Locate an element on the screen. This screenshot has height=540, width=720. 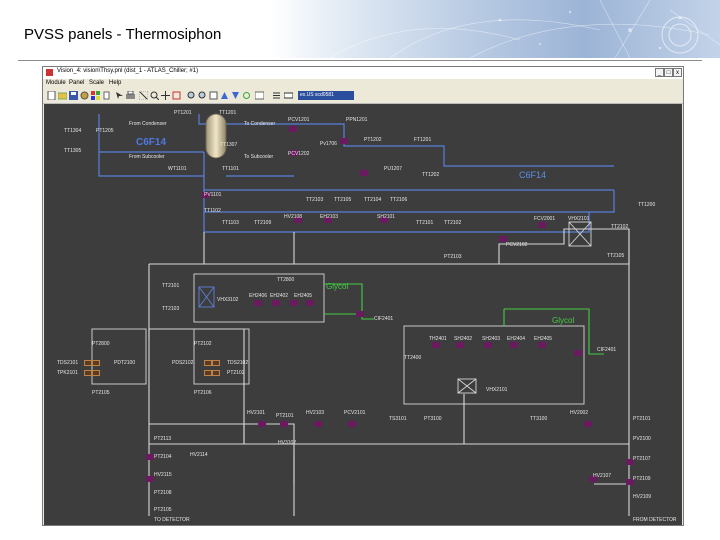
tds2102b-indicator is located at coordinates (216, 363).